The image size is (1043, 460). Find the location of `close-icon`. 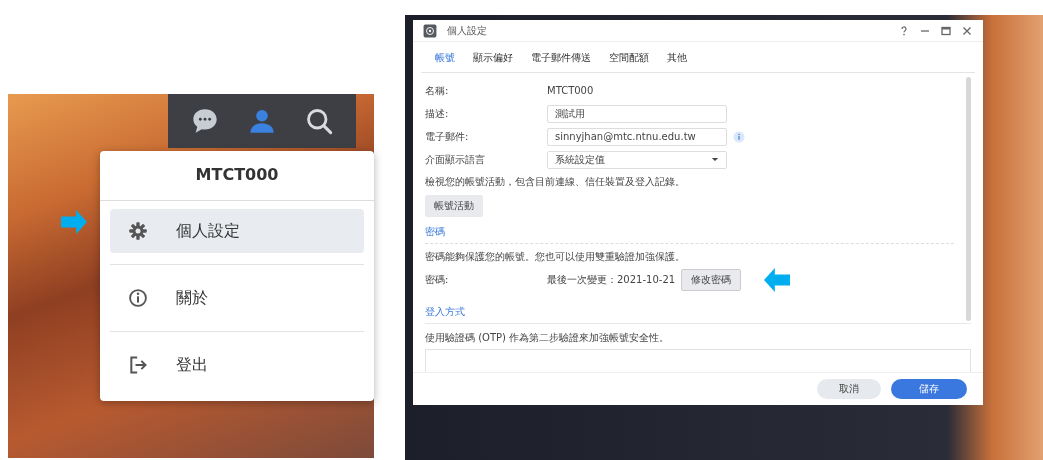

close-icon is located at coordinates (967, 30).